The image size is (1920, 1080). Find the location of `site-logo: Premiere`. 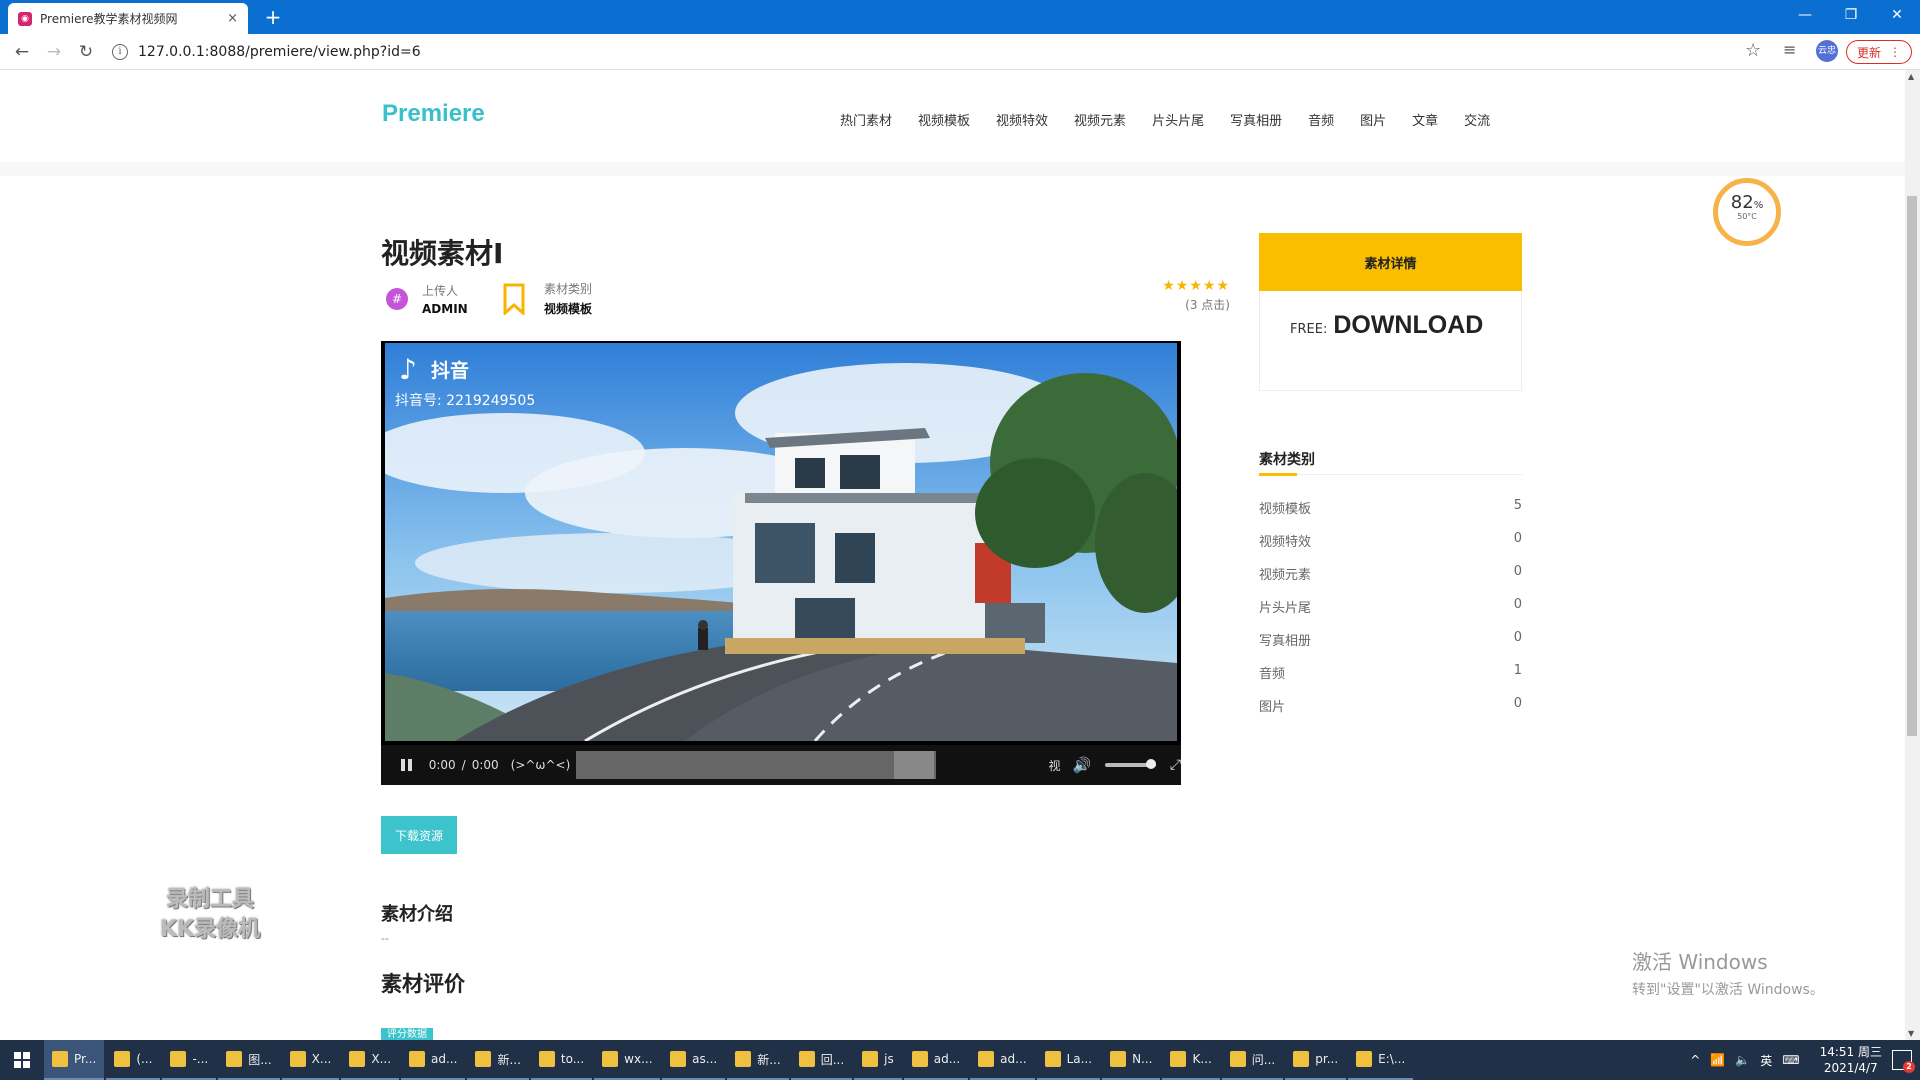

site-logo: Premiere is located at coordinates (433, 114).